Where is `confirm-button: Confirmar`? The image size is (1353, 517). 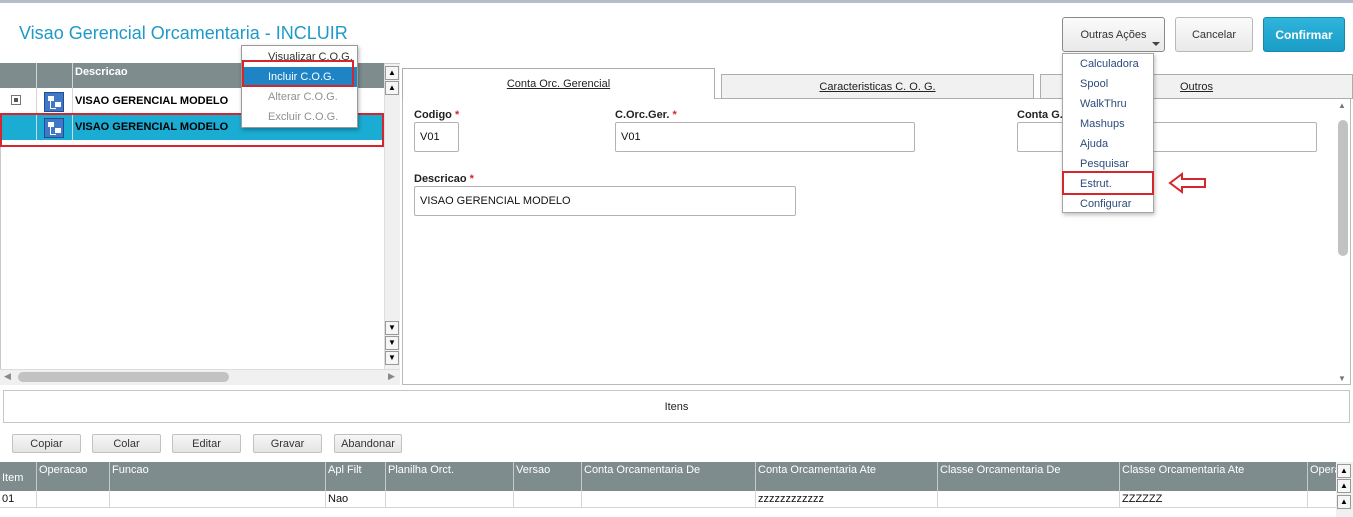 confirm-button: Confirmar is located at coordinates (1304, 34).